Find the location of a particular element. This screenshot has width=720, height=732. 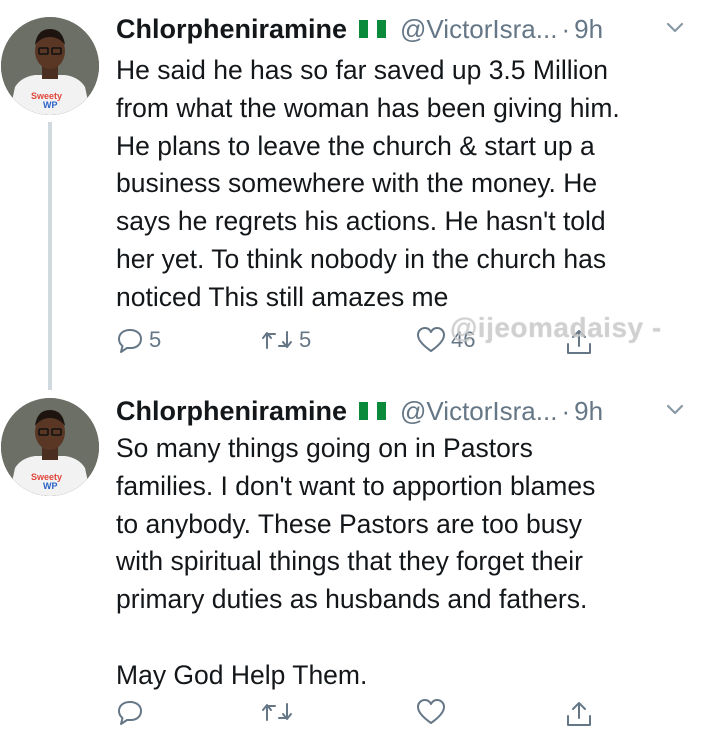

share-button is located at coordinates (579, 713).